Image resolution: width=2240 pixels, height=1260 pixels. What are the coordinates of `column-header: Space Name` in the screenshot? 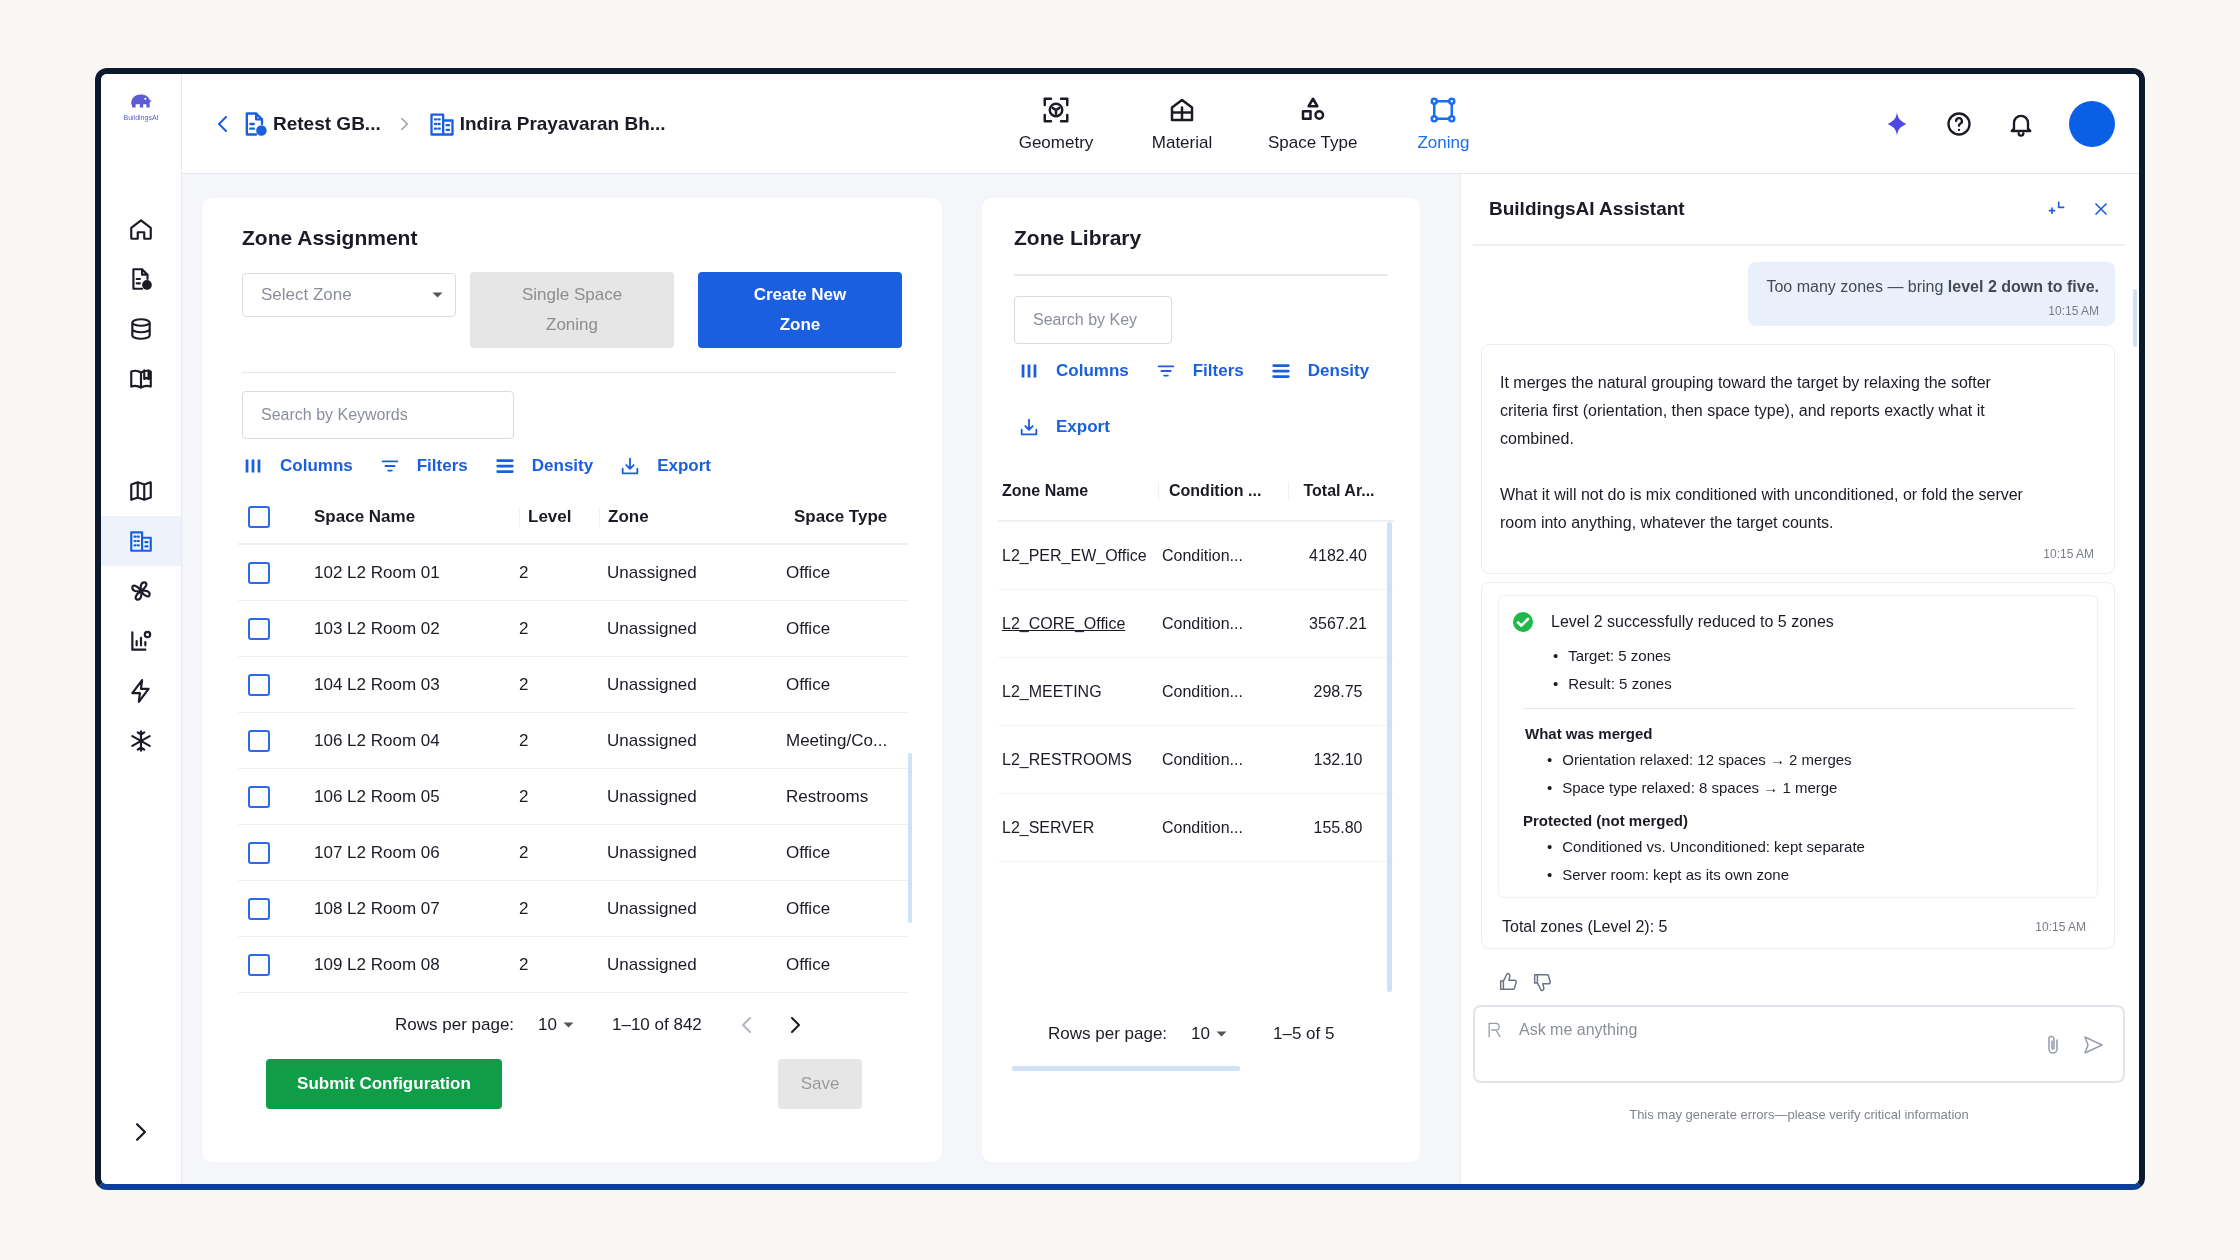 It's located at (365, 516).